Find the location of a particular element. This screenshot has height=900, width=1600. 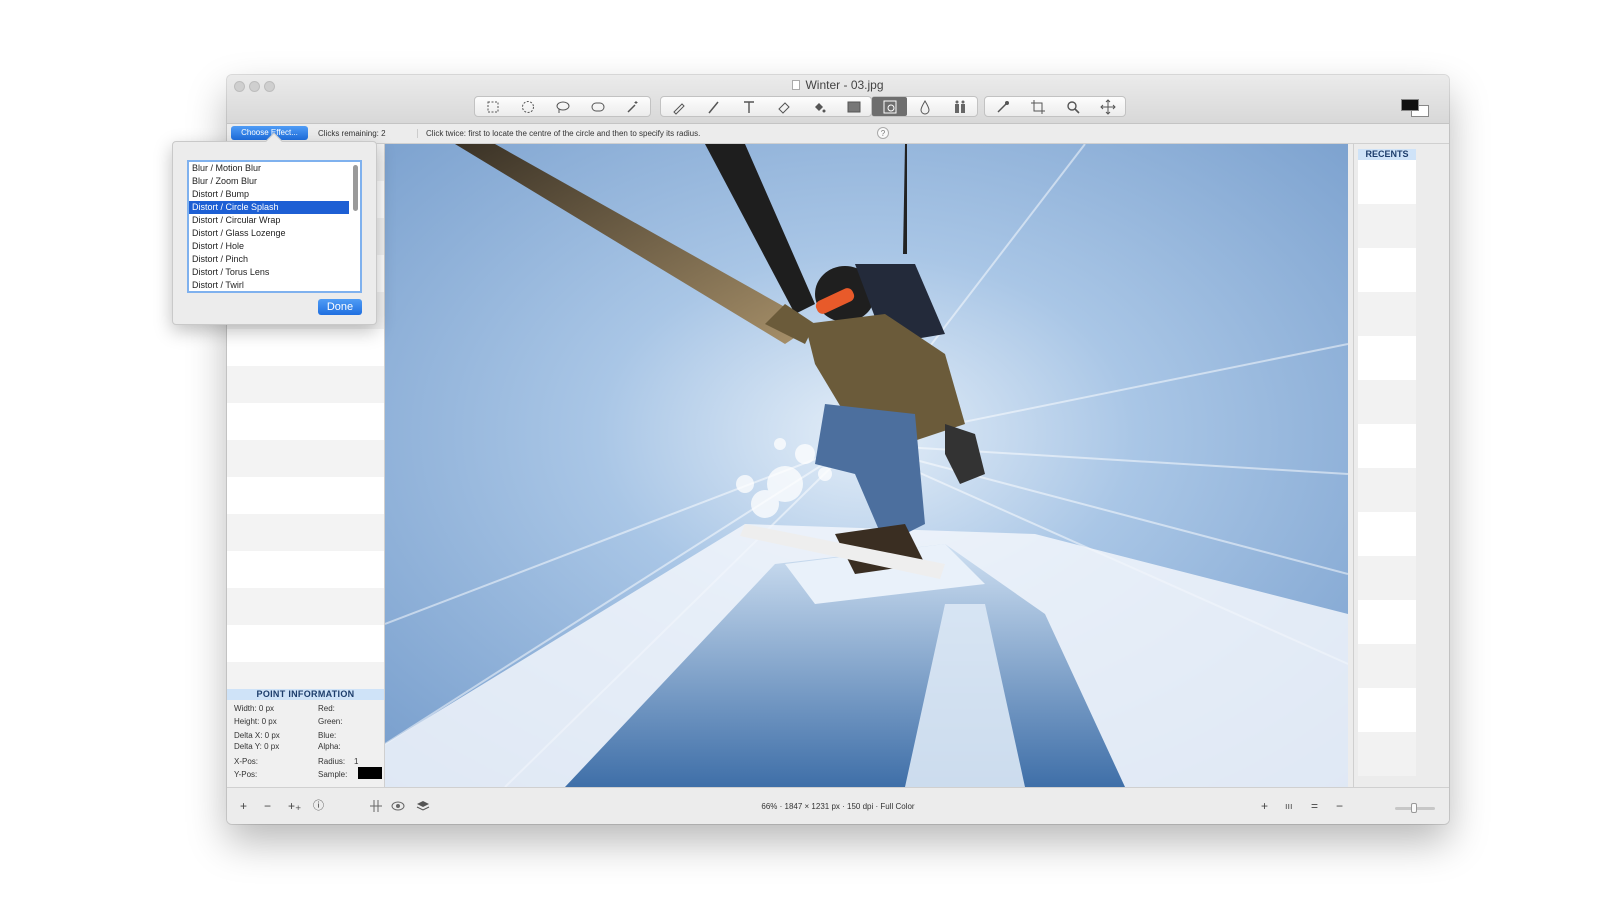

gradient-icon is located at coordinates (853, 106).